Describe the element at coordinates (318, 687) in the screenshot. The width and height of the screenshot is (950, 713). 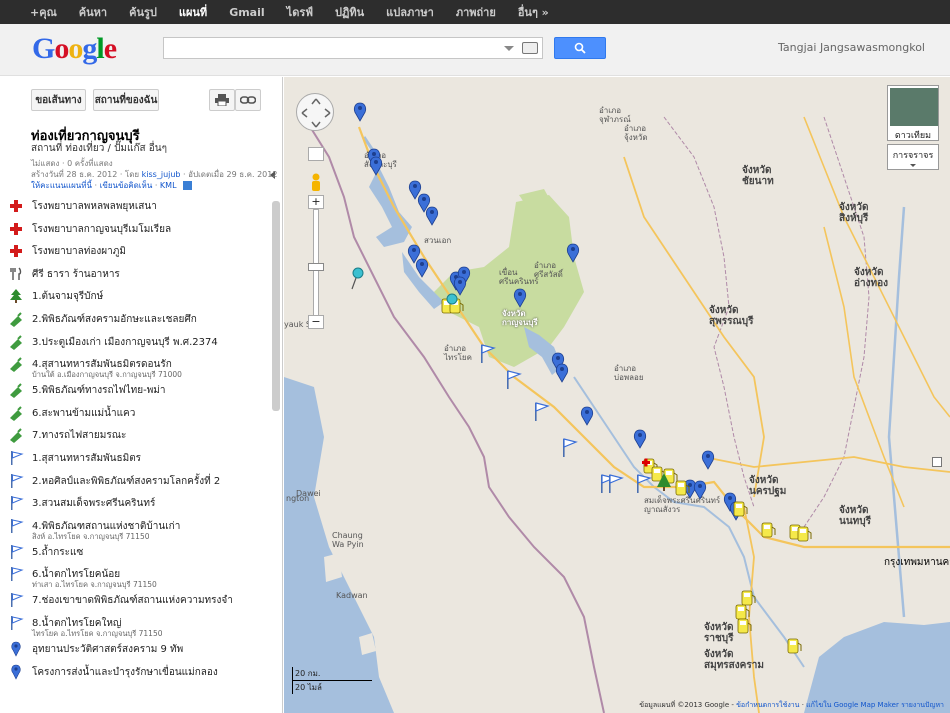
I see `scale-mi: 20 ไมล์` at that location.